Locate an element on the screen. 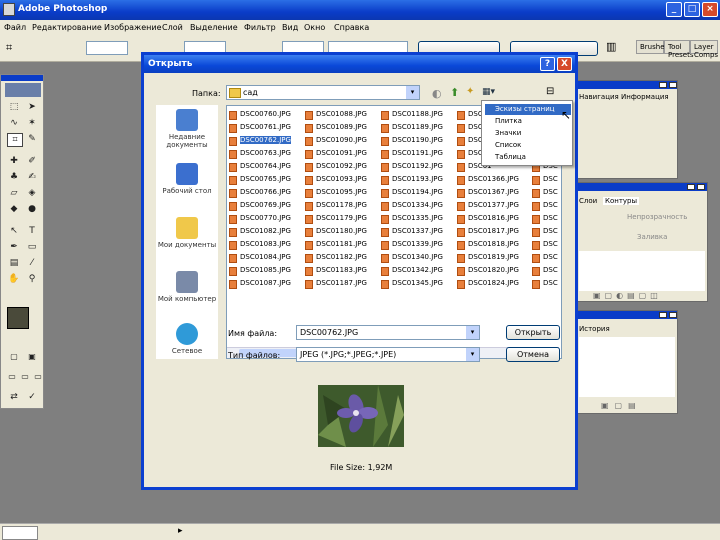 This screenshot has height=540, width=720. brush-tool-icon: ✐ is located at coordinates (32, 161).